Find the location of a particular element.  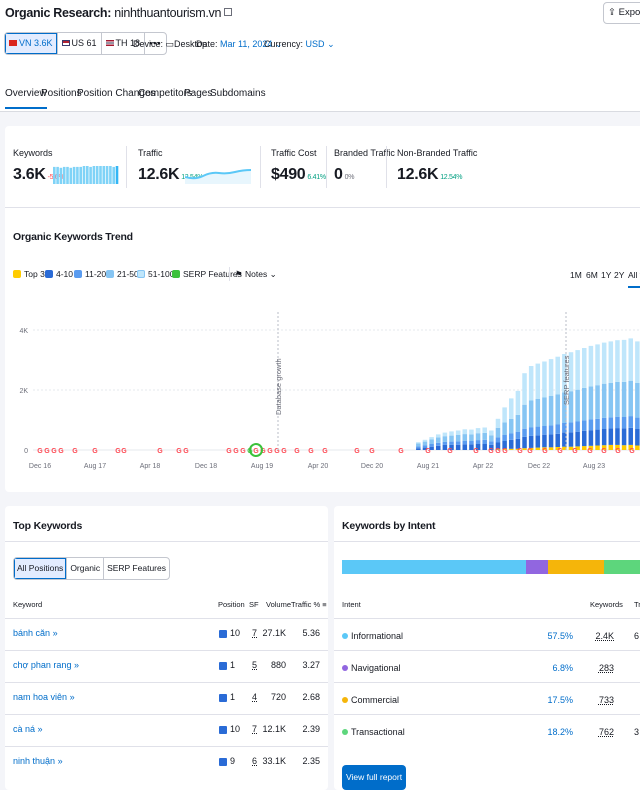

col-sf: SF is located at coordinates (254, 604).